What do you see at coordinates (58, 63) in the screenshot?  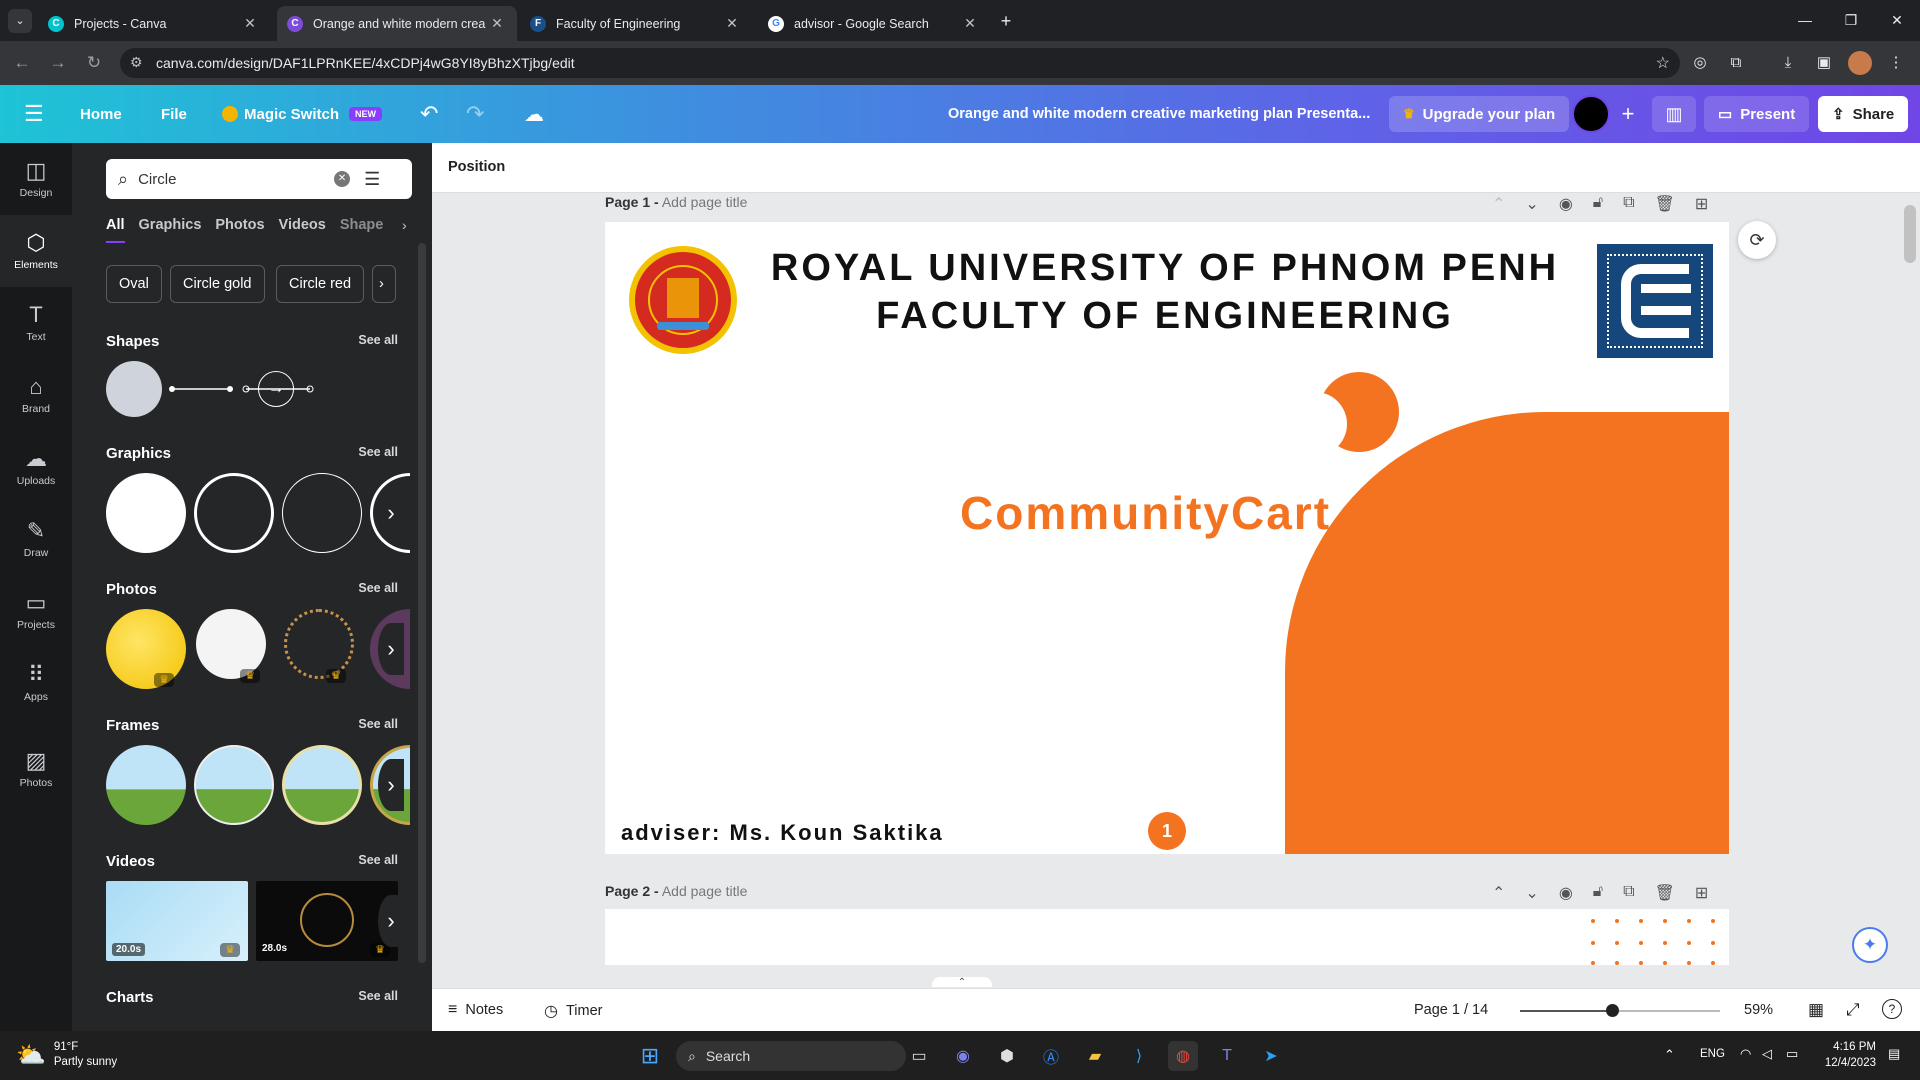 I see `forward-icon: →` at bounding box center [58, 63].